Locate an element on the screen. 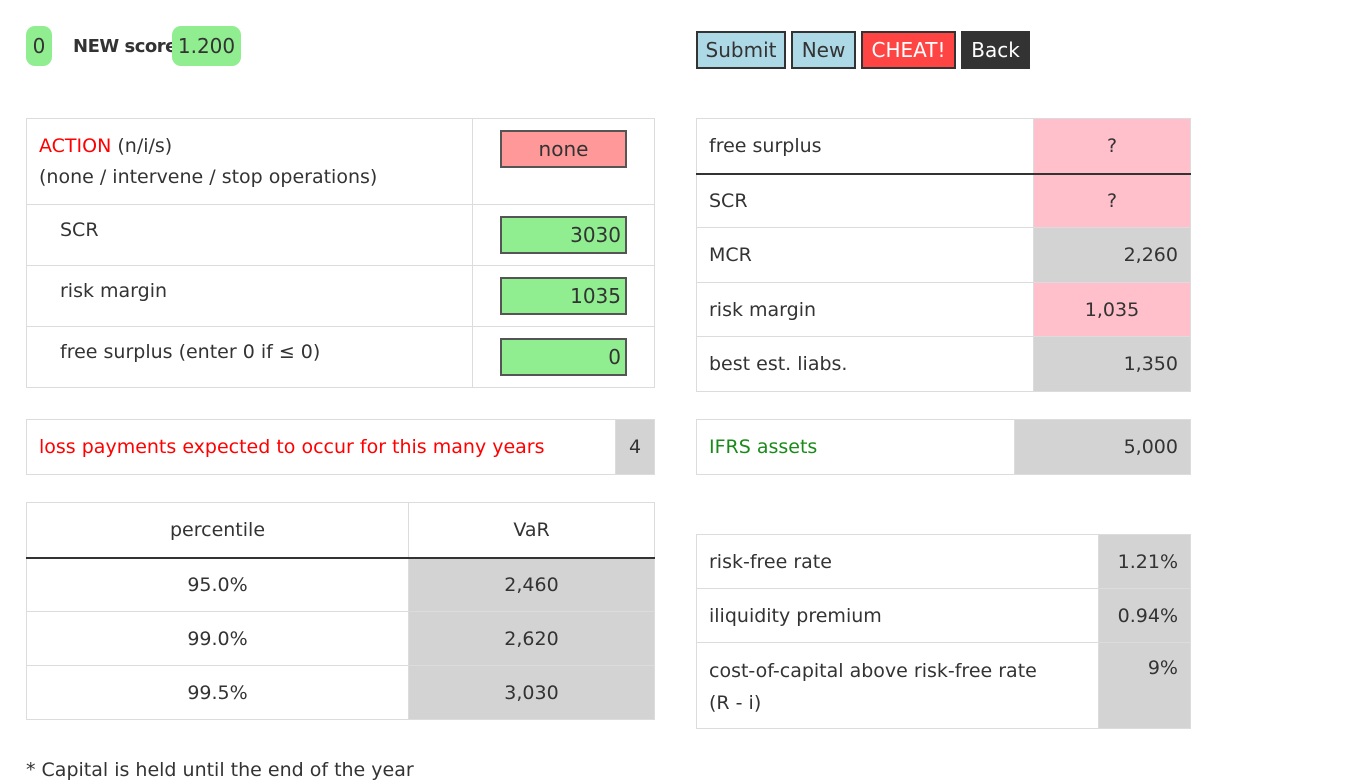  balance-label: best est. liabs. is located at coordinates (865, 364).